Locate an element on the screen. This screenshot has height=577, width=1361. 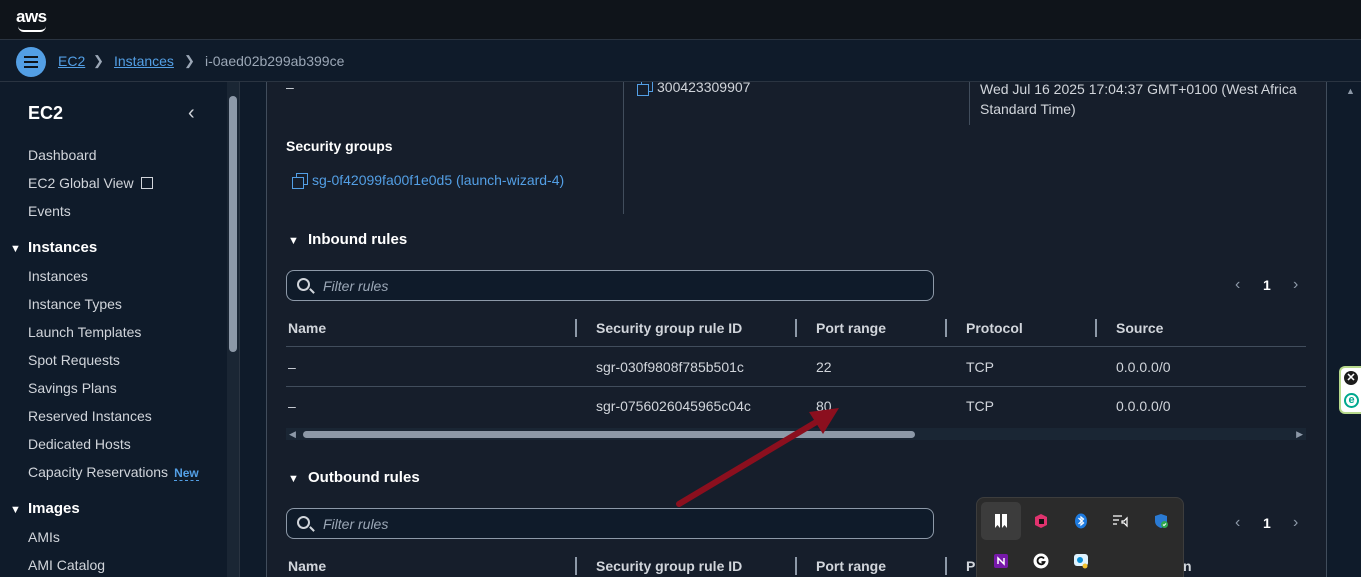
inbound-filter-field is located at coordinates (610, 285).